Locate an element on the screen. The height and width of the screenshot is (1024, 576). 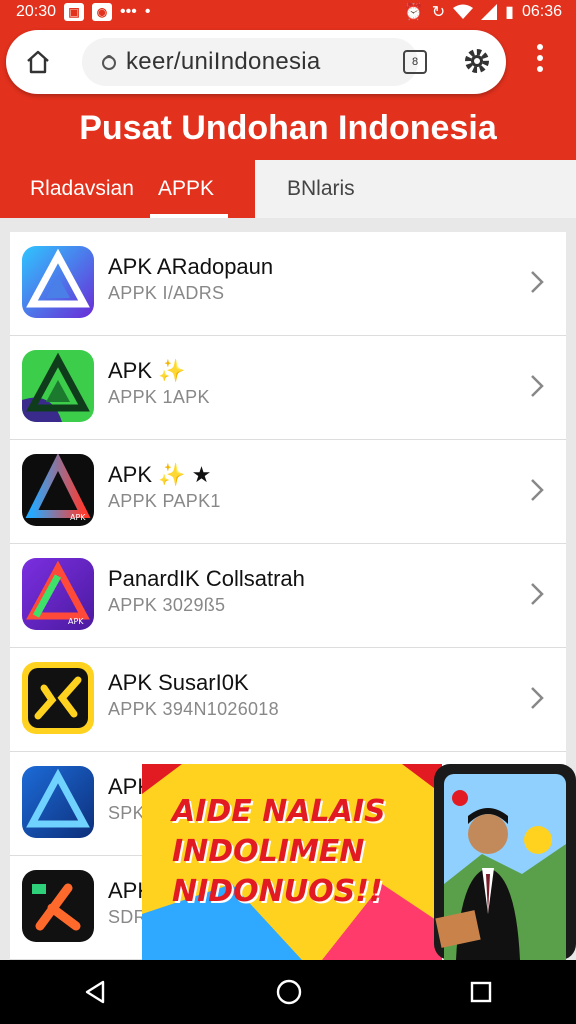
url-input: keer/uniIndonesia is located at coordinates (250, 62).